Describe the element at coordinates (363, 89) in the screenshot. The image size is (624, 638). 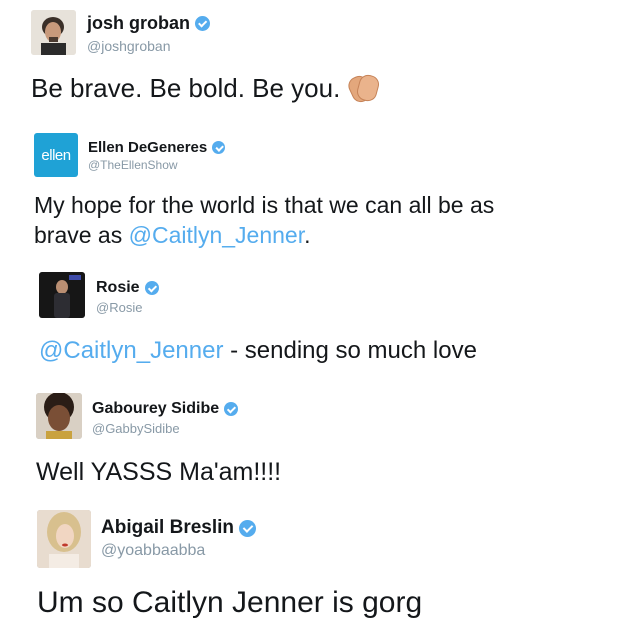
I see `clapping-hands-emoji-icon` at that location.